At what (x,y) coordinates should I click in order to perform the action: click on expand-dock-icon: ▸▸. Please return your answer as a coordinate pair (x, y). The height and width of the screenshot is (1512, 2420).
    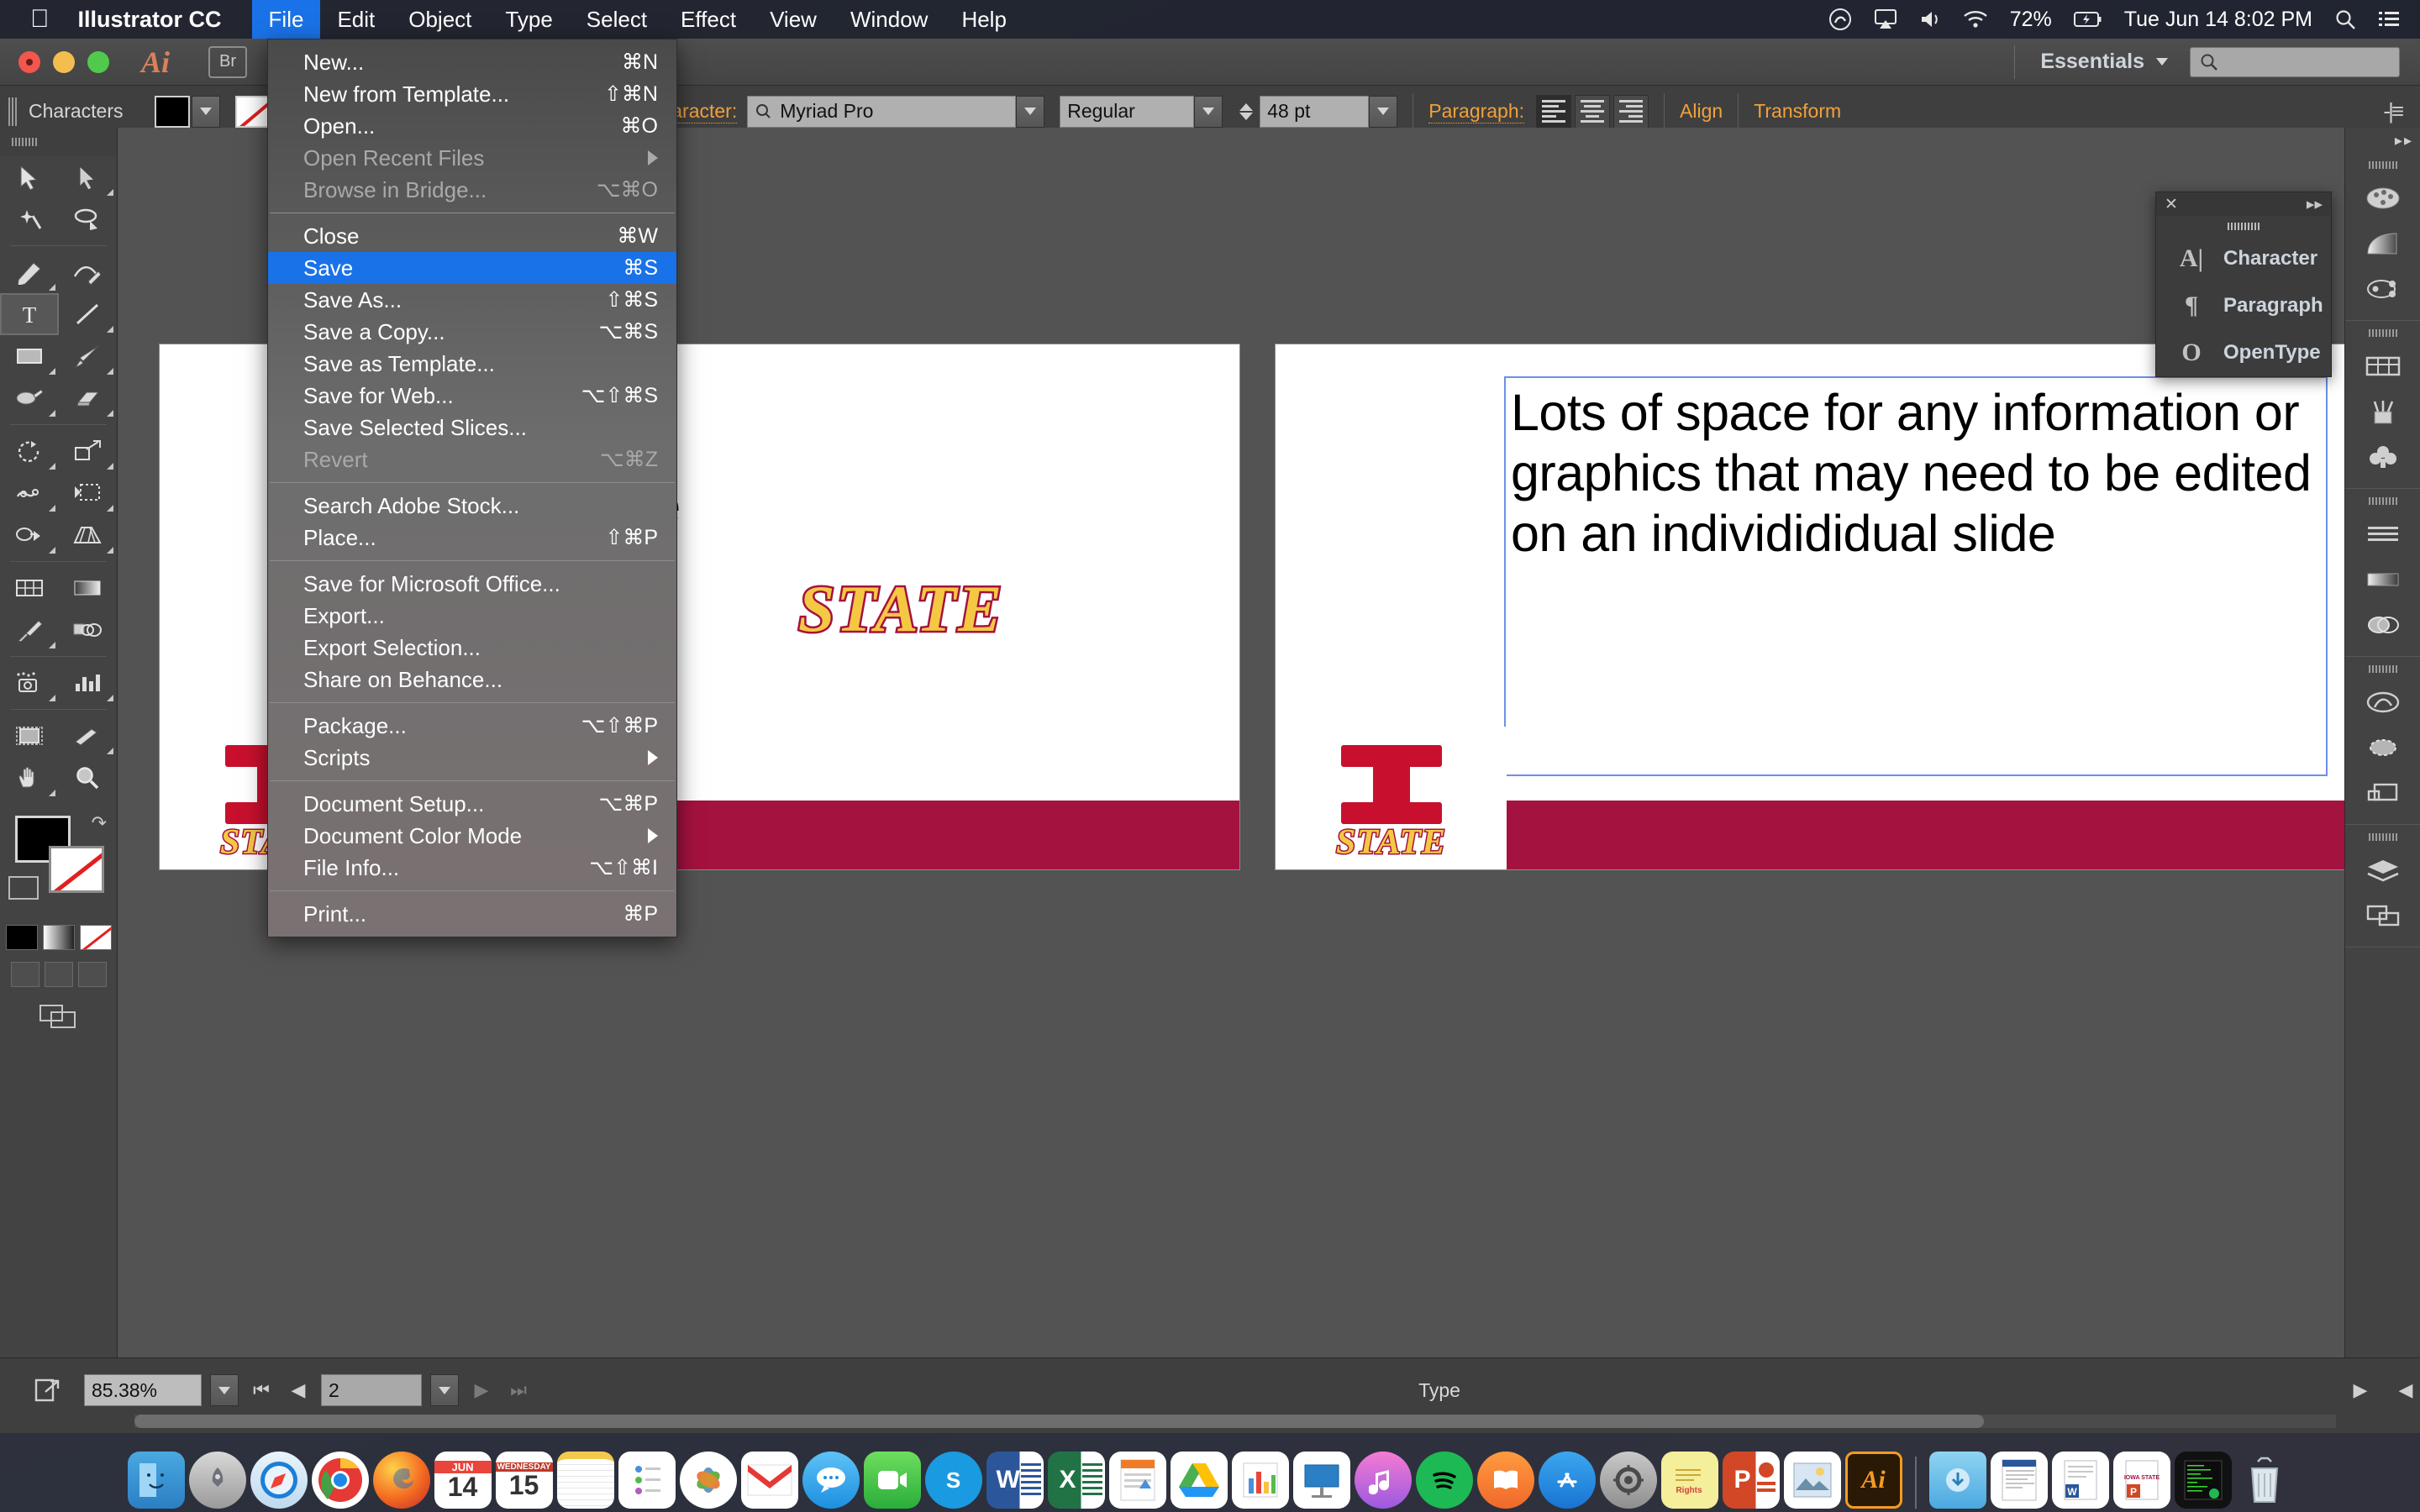
    Looking at the image, I should click on (2383, 140).